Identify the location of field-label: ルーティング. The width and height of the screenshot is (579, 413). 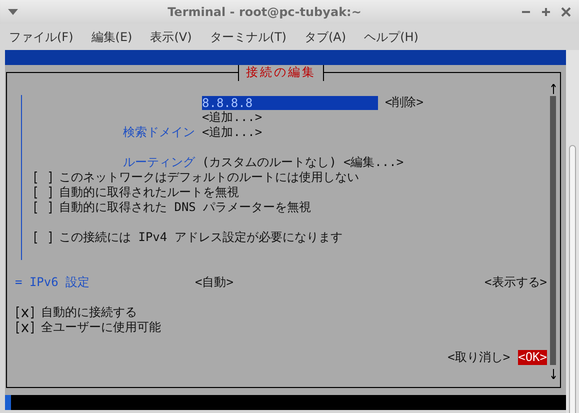
(158, 162).